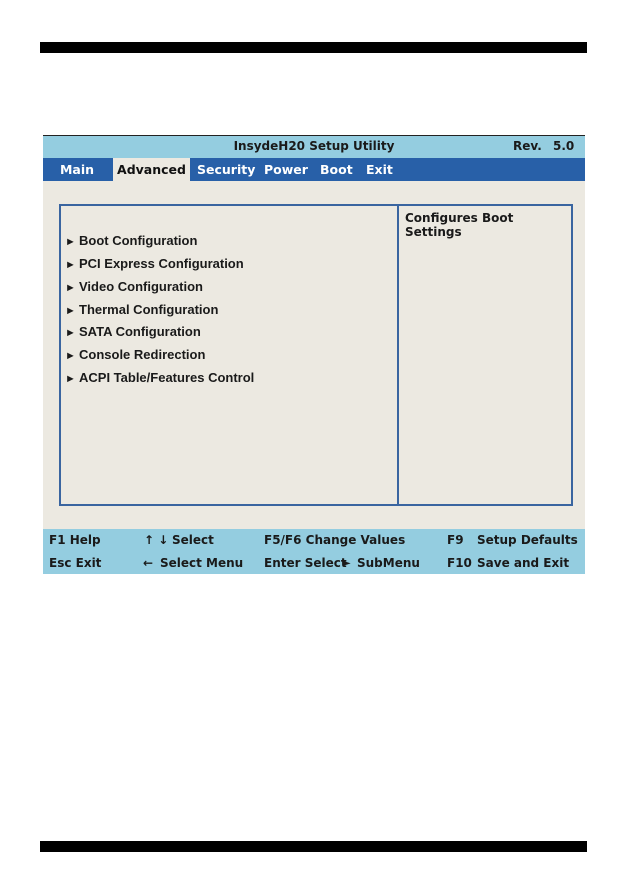 The height and width of the screenshot is (893, 629). What do you see at coordinates (305, 563) in the screenshot?
I see `enter-select-hint: Enter Select` at bounding box center [305, 563].